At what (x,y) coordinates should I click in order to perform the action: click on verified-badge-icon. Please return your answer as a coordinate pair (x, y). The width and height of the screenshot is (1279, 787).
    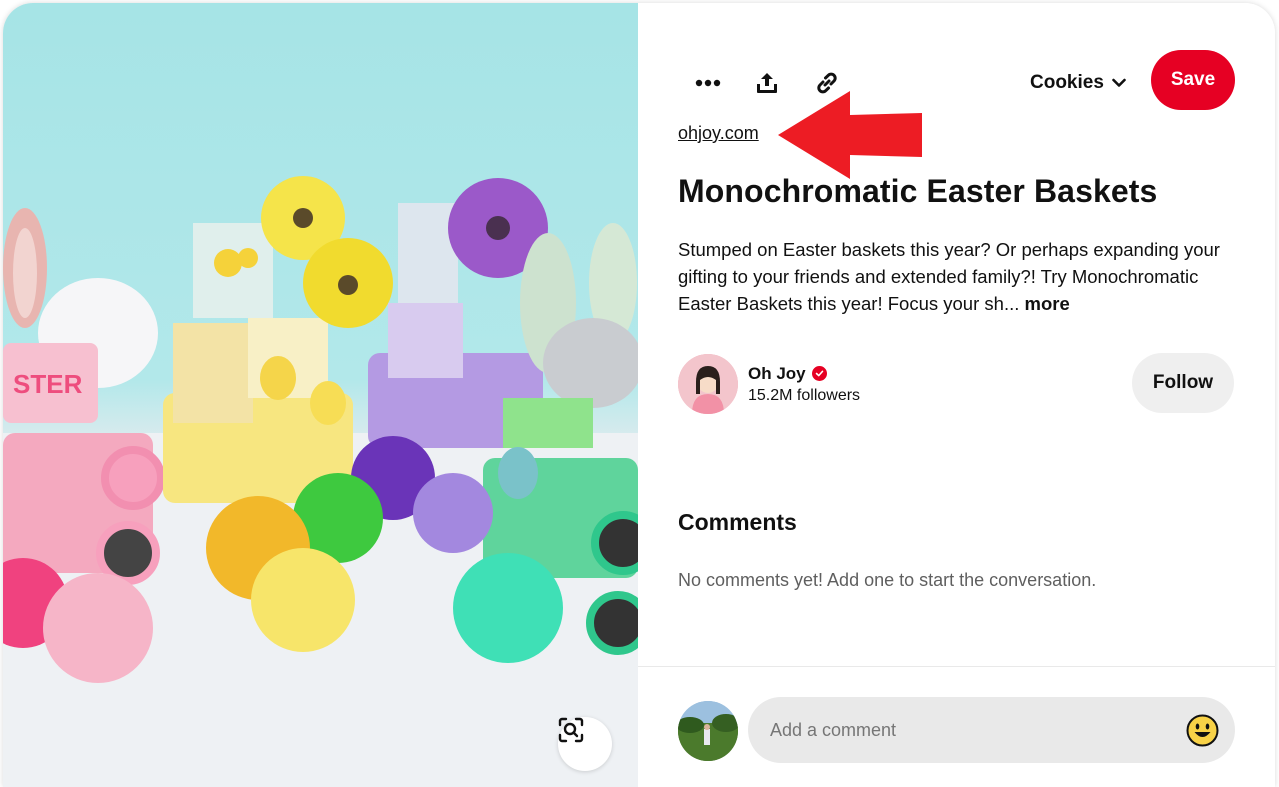
    Looking at the image, I should click on (819, 373).